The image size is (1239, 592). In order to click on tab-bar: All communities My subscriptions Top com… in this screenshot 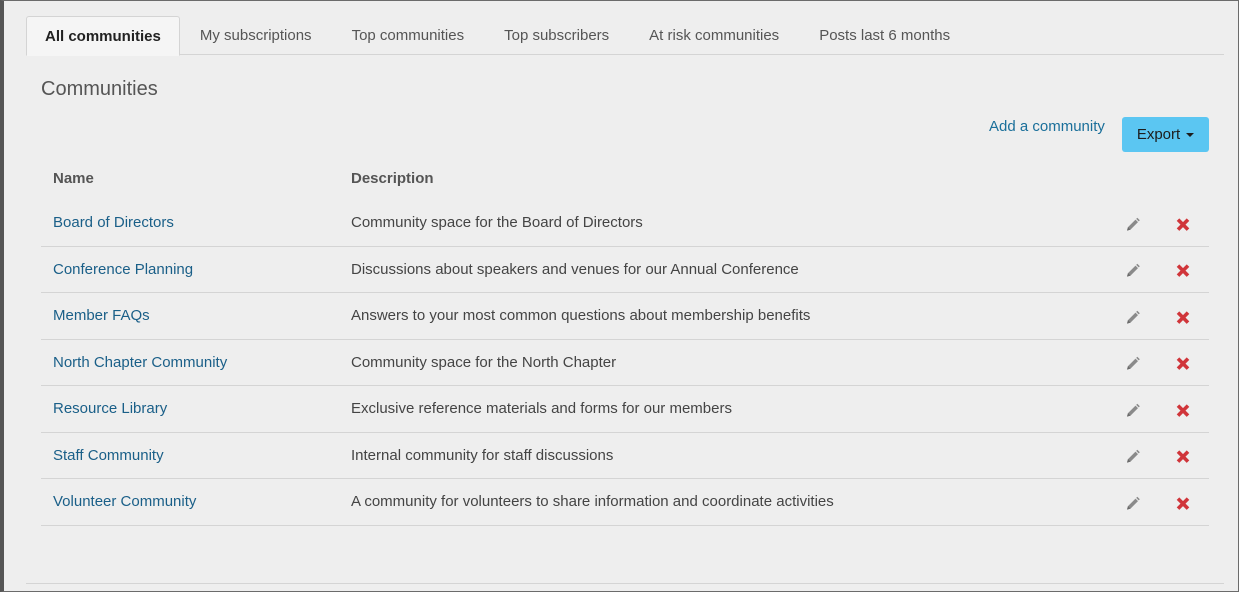, I will do `click(625, 36)`.